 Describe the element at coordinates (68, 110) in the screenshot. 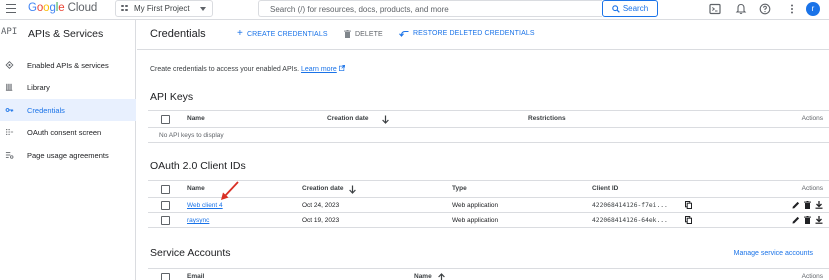

I see `sidebar-item-credentials: Credentials` at that location.